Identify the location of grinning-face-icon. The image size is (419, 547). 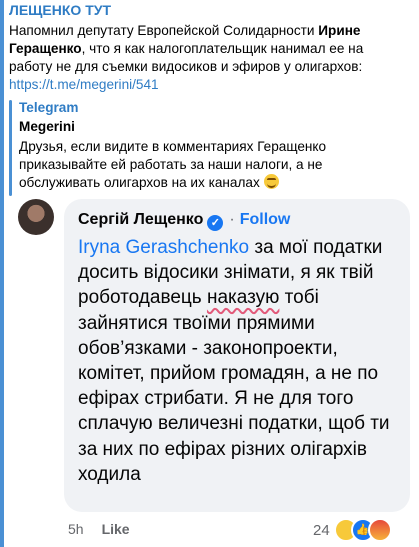
(271, 181).